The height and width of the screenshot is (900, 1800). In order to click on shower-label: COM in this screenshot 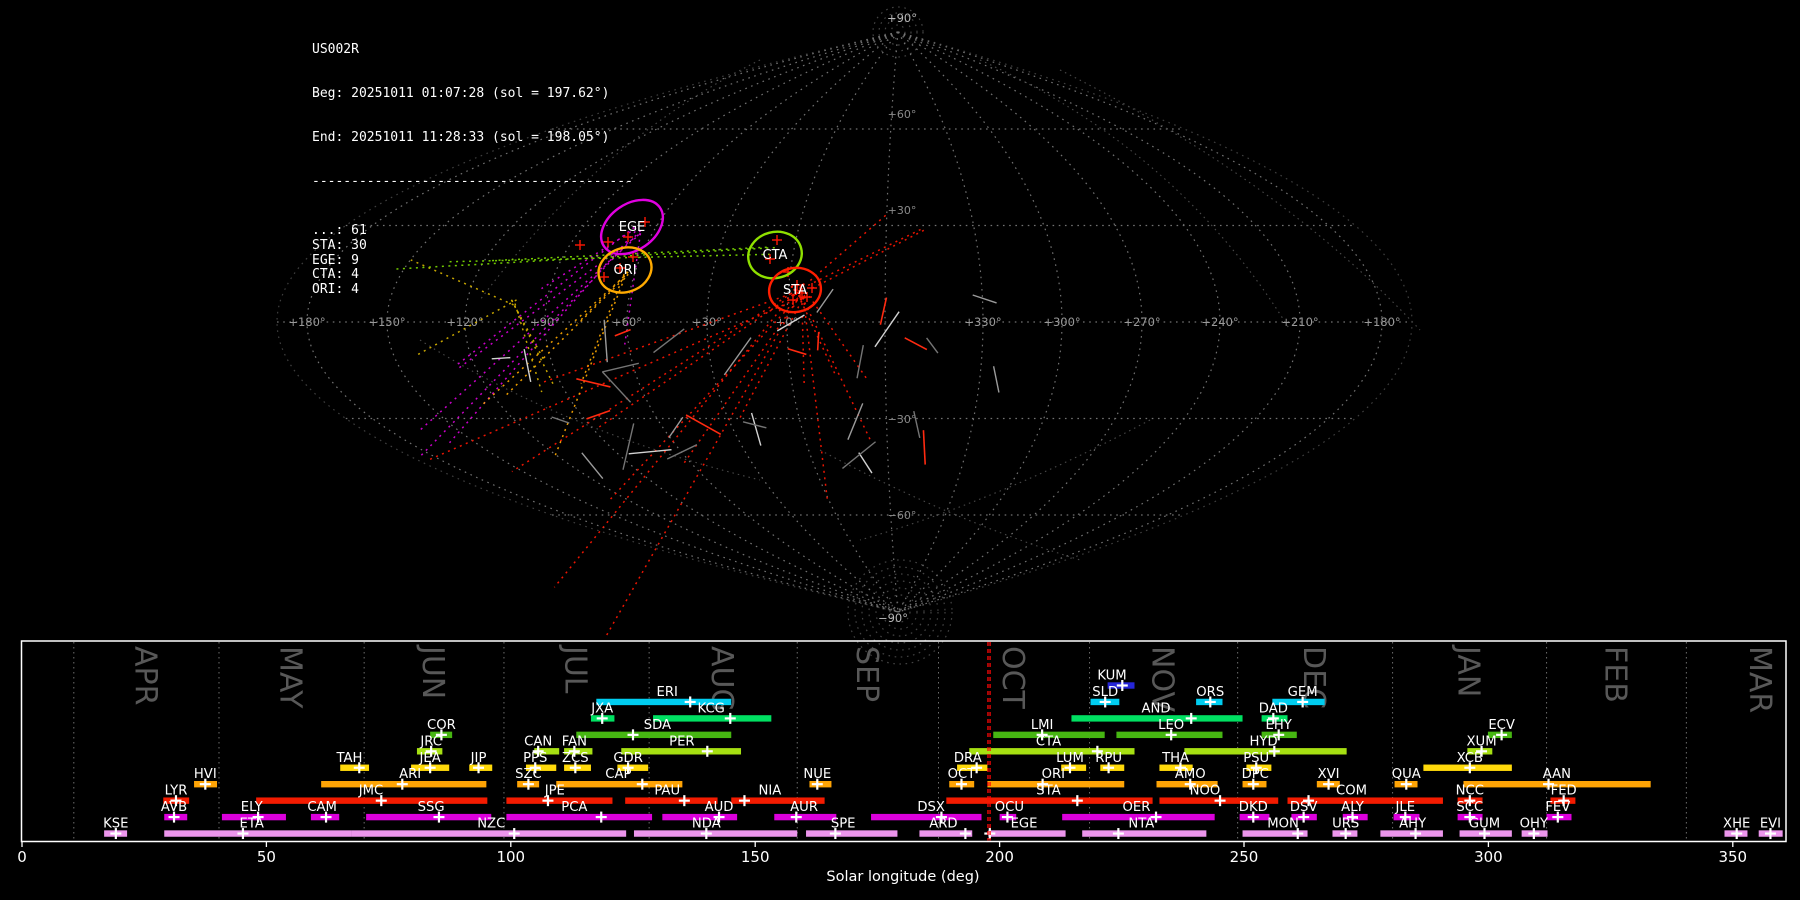, I will do `click(1351, 791)`.